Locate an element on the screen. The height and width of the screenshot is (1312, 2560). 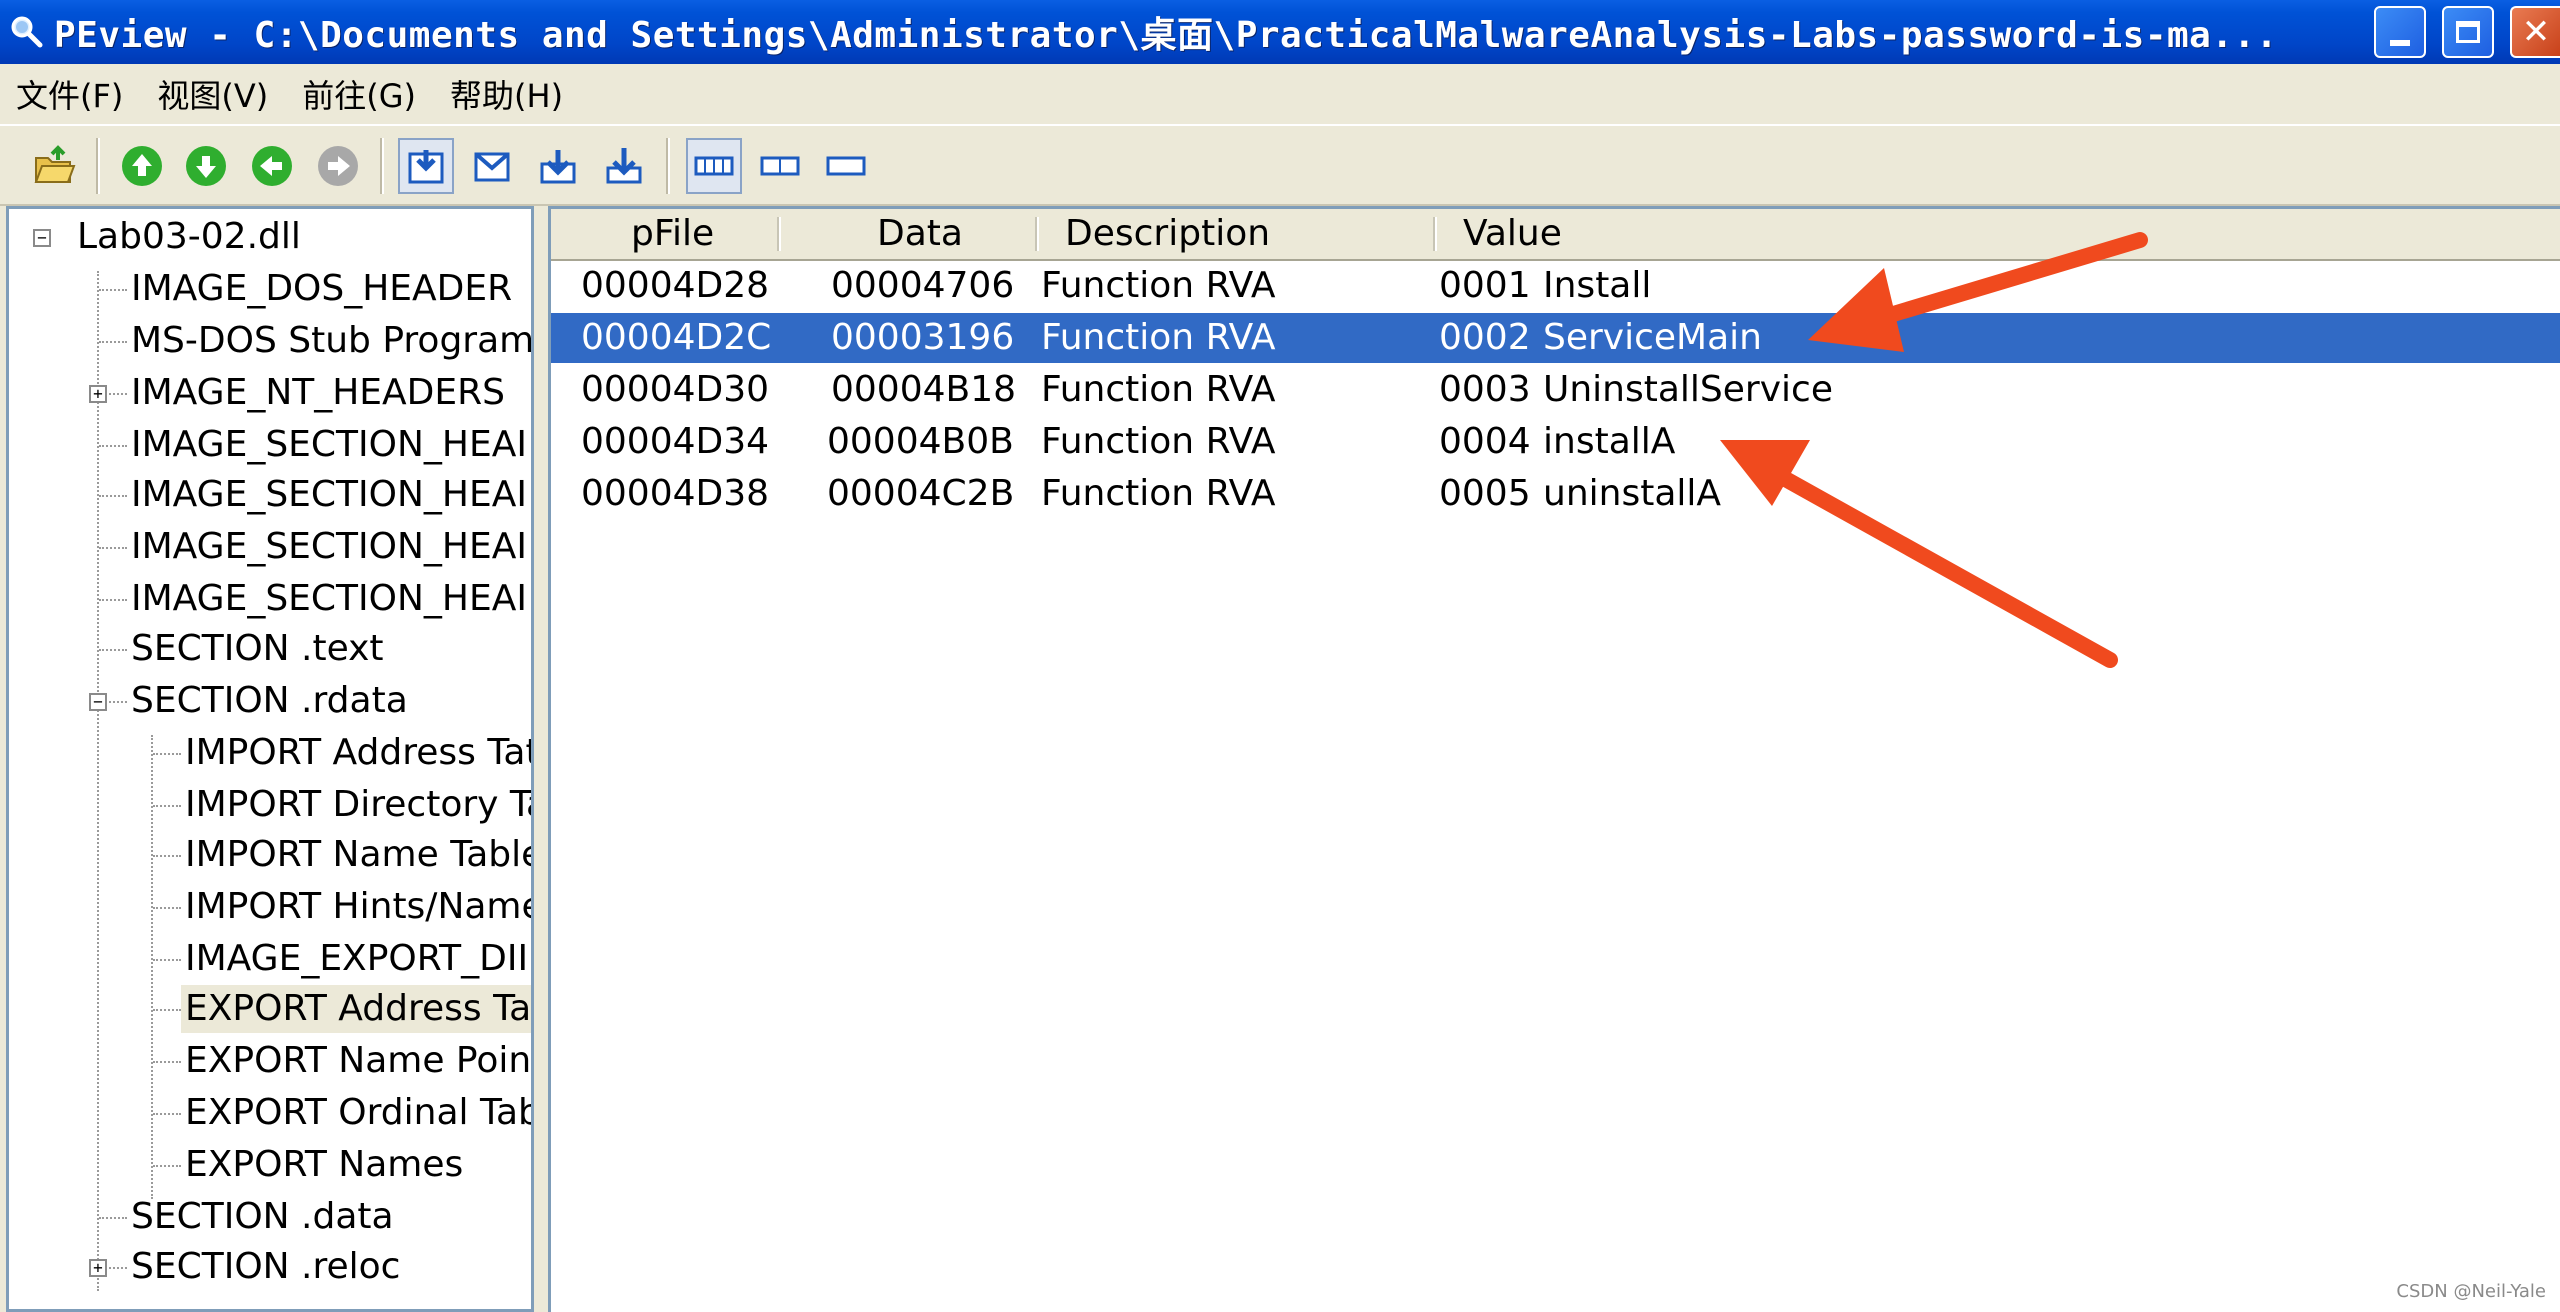
cell-ordinal: 0002 is located at coordinates (1485, 337).